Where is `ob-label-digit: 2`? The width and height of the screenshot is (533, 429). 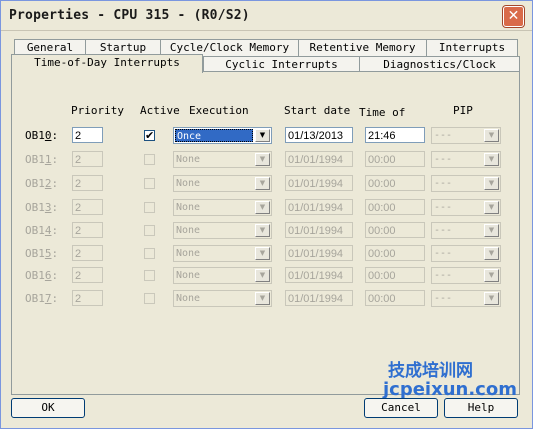
ob-label-digit: 2 is located at coordinates (48, 183).